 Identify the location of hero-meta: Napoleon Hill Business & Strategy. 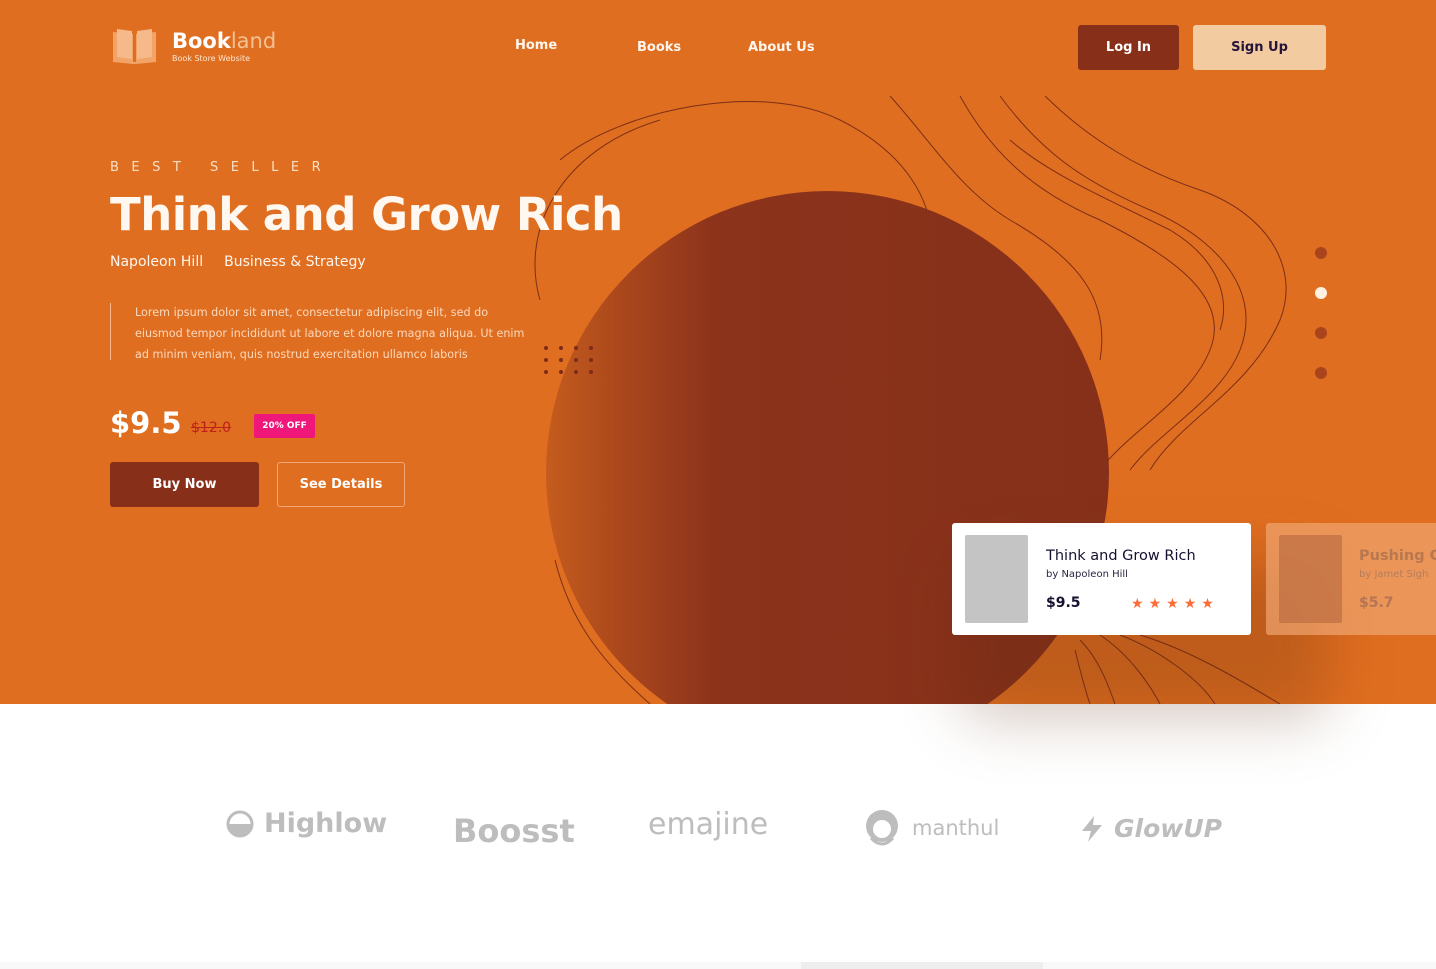
(238, 262).